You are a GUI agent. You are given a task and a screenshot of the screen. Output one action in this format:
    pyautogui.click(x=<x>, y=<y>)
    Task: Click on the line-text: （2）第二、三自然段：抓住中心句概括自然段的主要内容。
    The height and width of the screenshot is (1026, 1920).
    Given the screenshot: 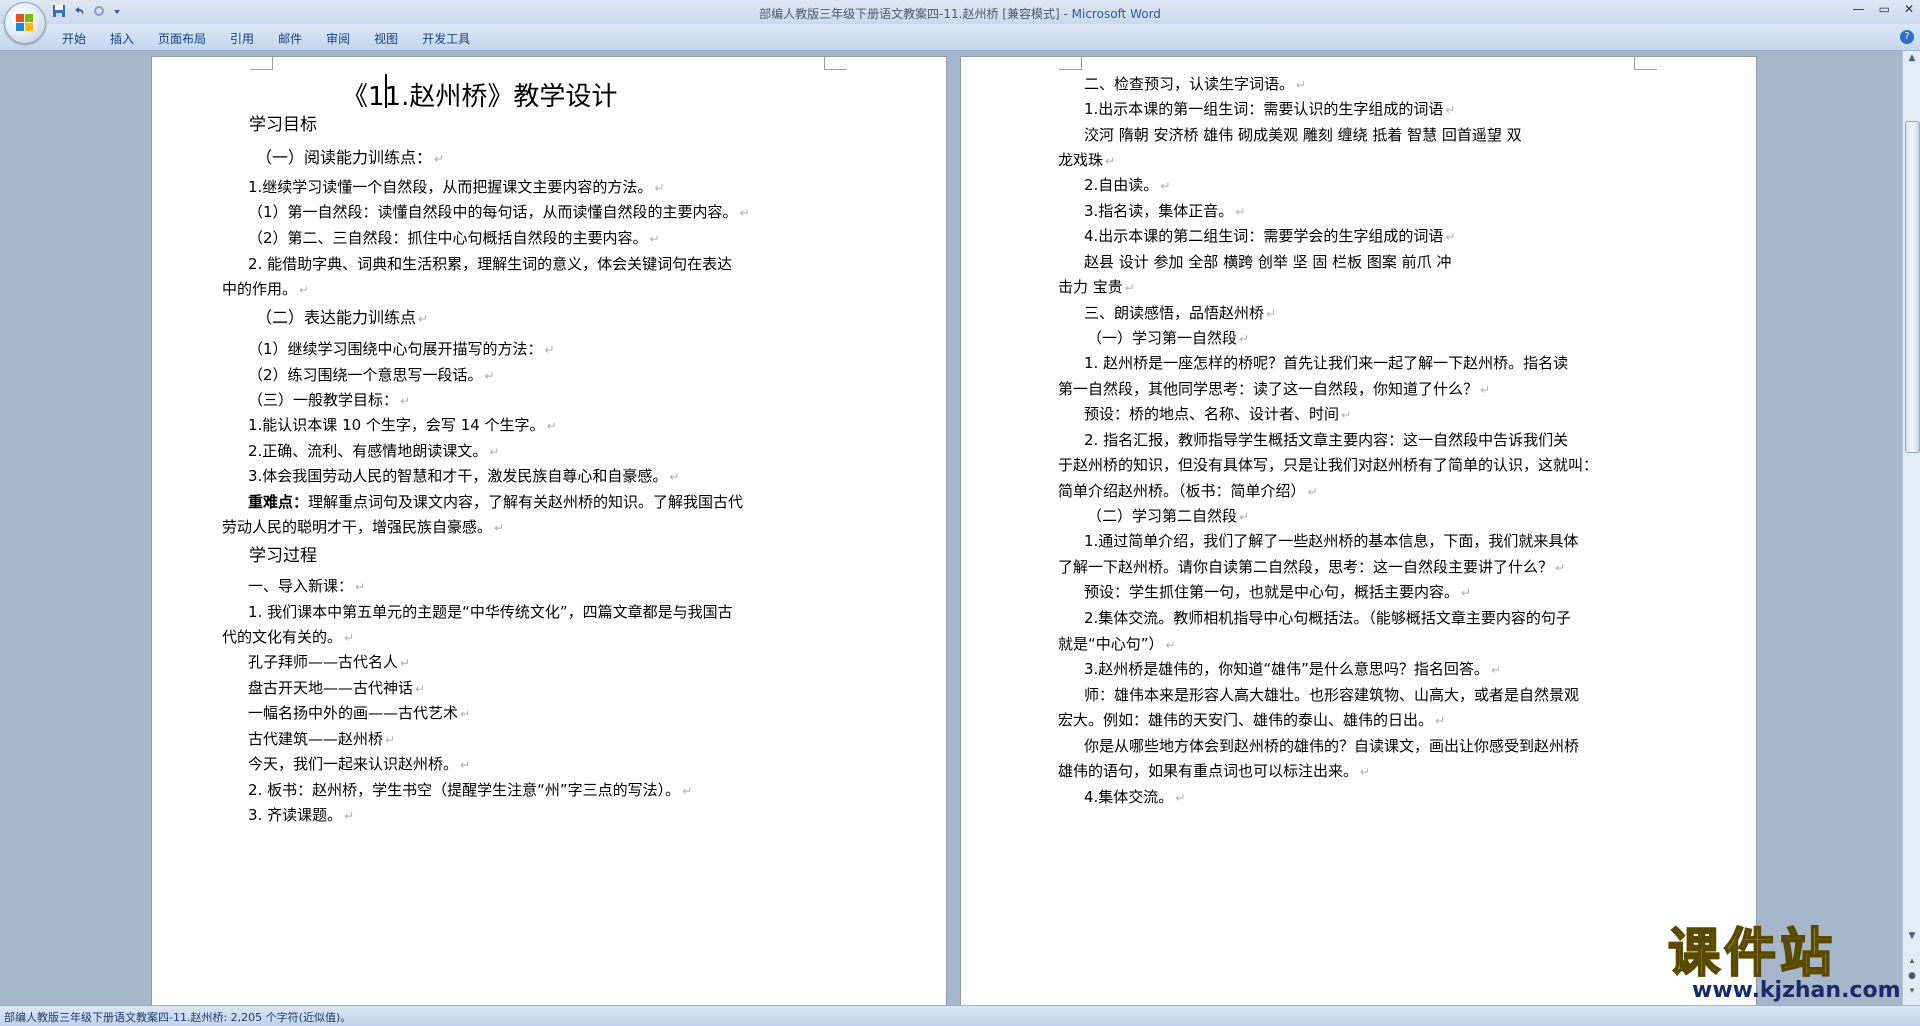 What is the action you would take?
    pyautogui.click(x=448, y=238)
    